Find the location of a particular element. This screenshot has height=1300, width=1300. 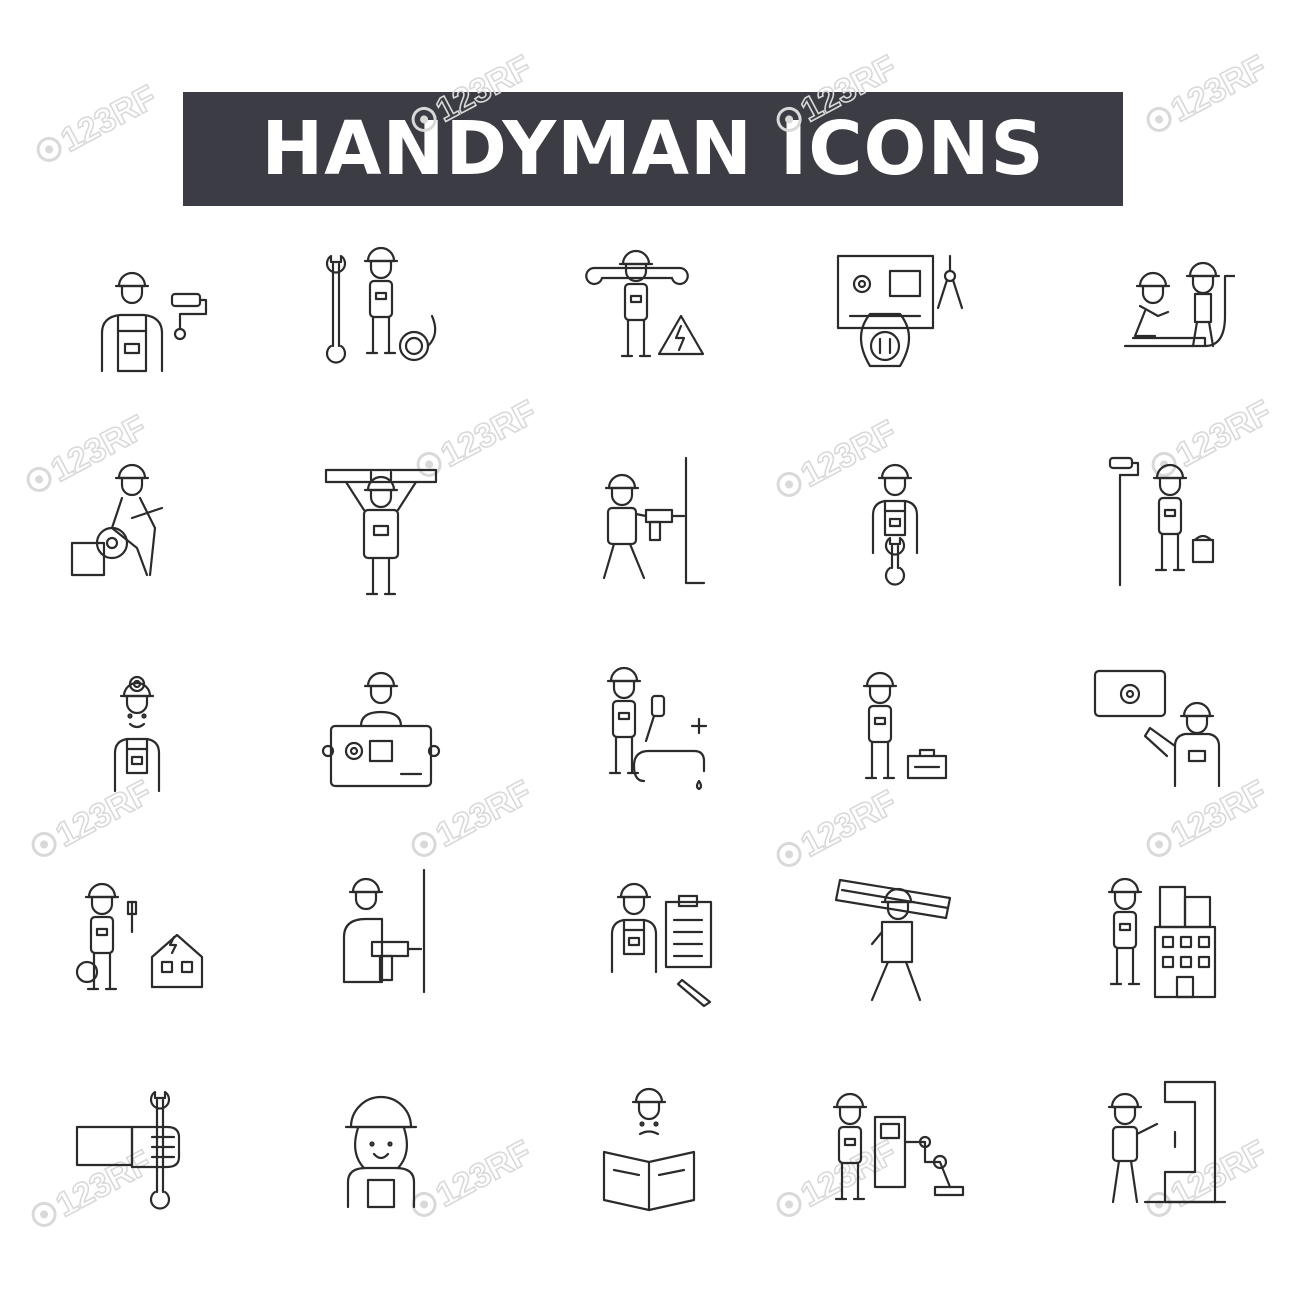

female-worker-with-helmet-icon is located at coordinates (381, 1147).